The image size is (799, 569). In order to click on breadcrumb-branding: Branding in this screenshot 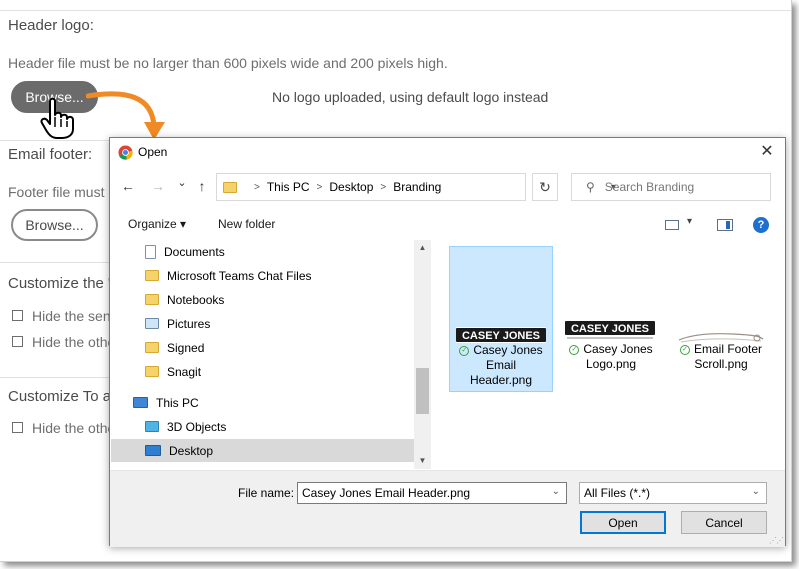, I will do `click(417, 187)`.